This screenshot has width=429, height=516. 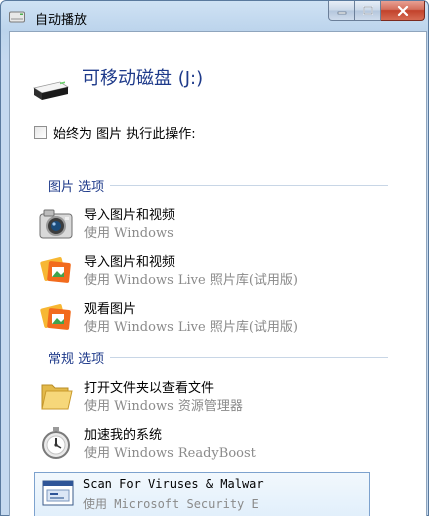 I want to click on minimize-icon, so click(x=341, y=12).